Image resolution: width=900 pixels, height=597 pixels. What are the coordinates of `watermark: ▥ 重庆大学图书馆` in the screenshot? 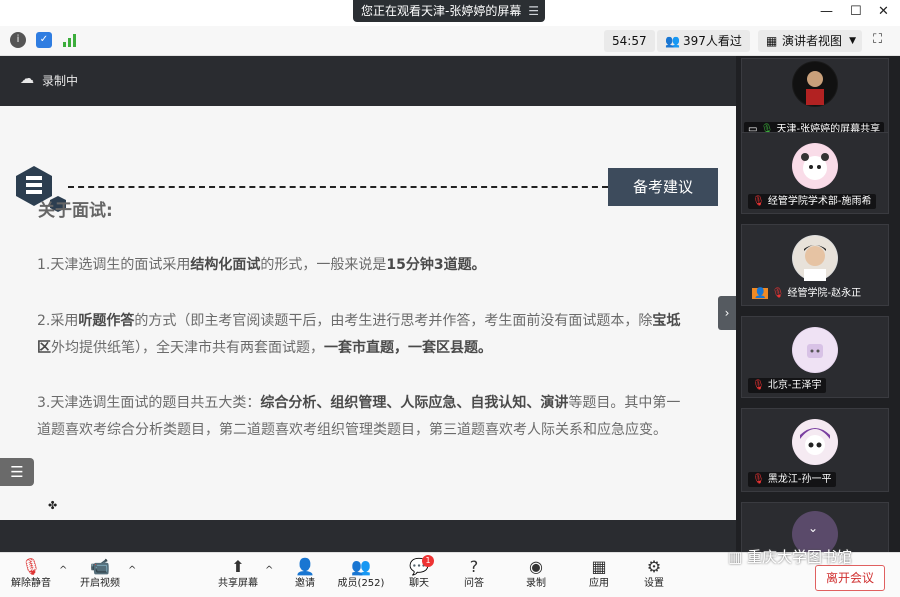 It's located at (790, 557).